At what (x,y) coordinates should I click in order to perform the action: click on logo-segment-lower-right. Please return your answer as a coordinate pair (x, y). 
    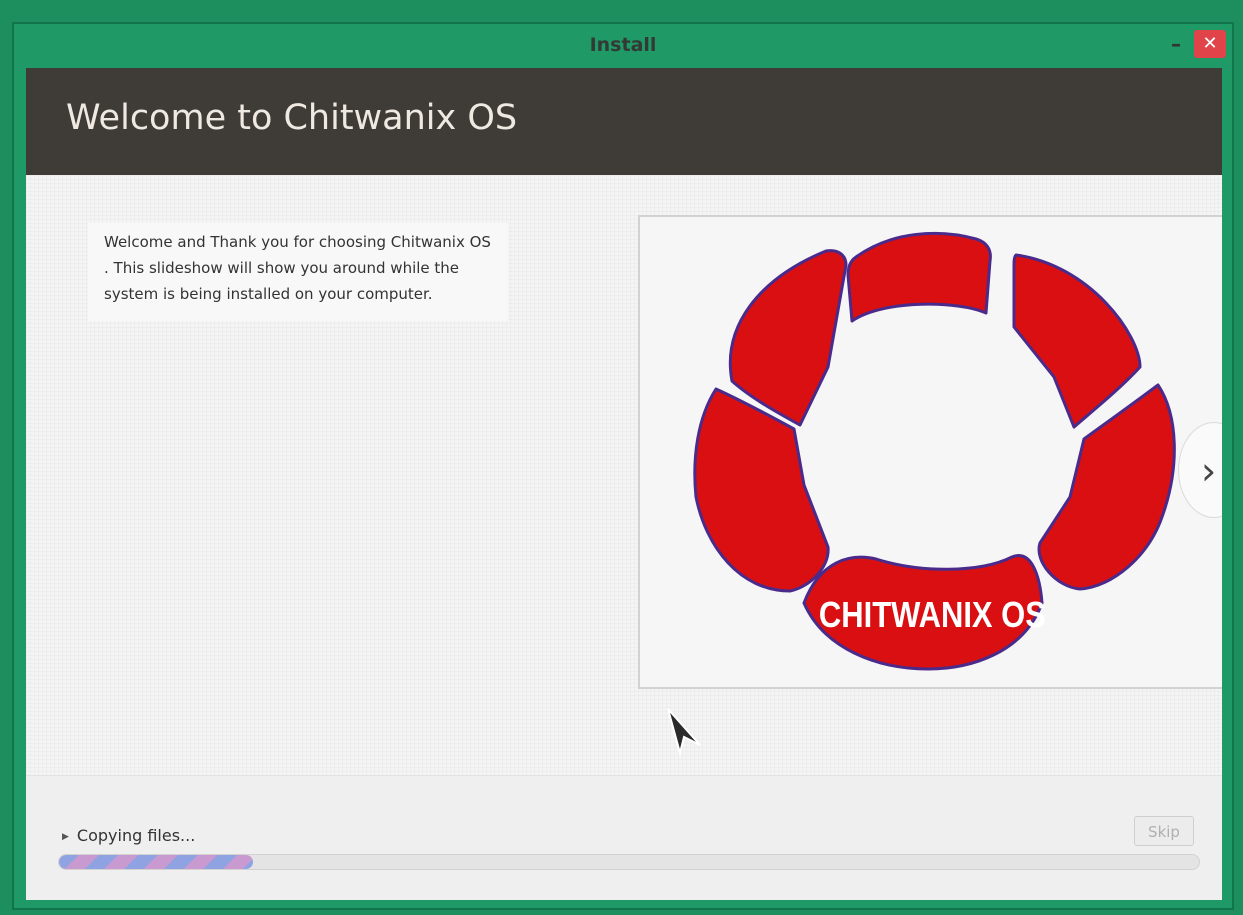
    Looking at the image, I should click on (1106, 487).